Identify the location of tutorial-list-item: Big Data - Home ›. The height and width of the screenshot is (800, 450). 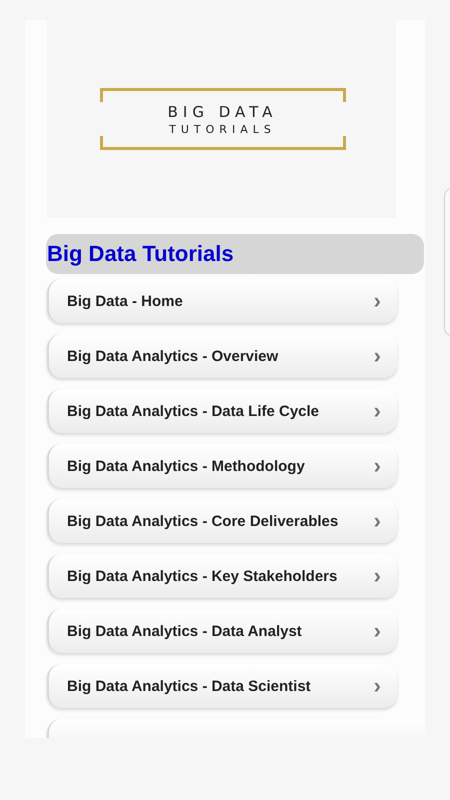
(222, 301).